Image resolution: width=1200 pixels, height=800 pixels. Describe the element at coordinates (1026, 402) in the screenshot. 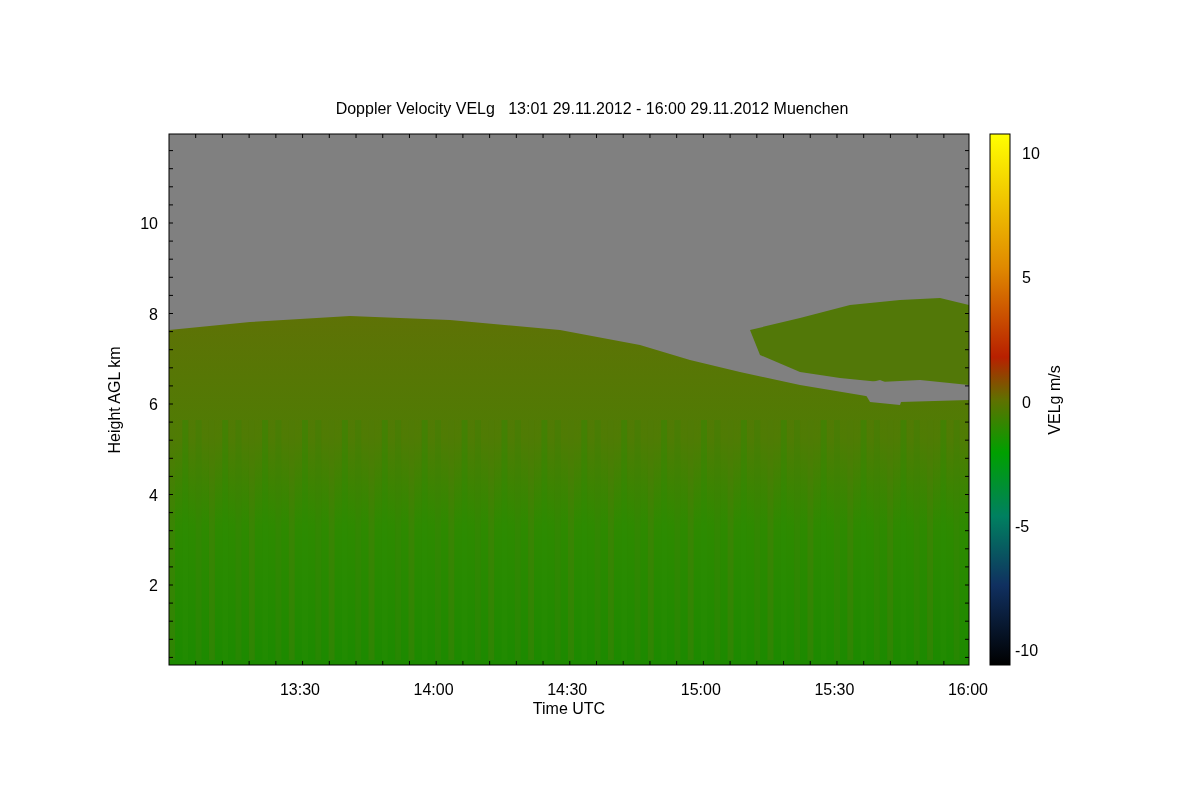

I see `colorbar-tick-label: 0` at that location.